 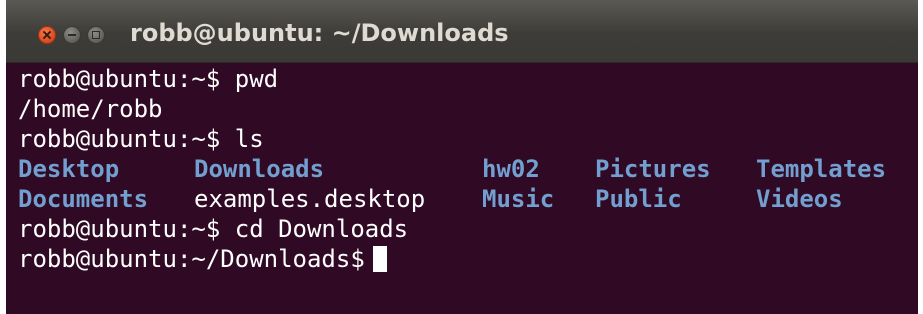 I want to click on ls-entry-directory: Public, so click(x=638, y=199).